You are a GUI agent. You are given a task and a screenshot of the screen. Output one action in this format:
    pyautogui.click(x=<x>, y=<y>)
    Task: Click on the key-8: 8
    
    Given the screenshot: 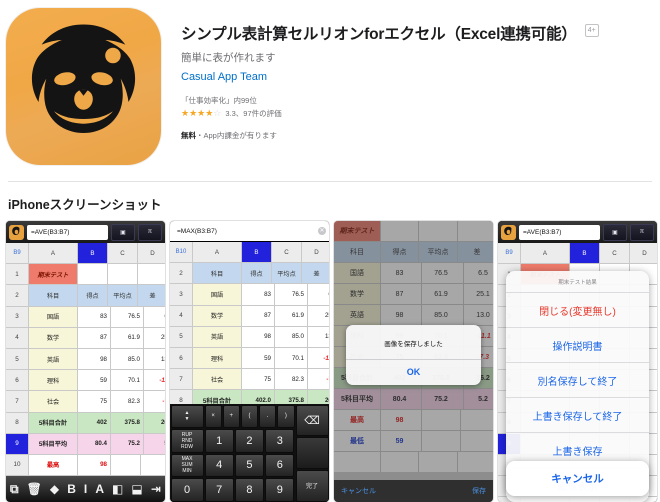 What is the action you would take?
    pyautogui.click(x=249, y=490)
    